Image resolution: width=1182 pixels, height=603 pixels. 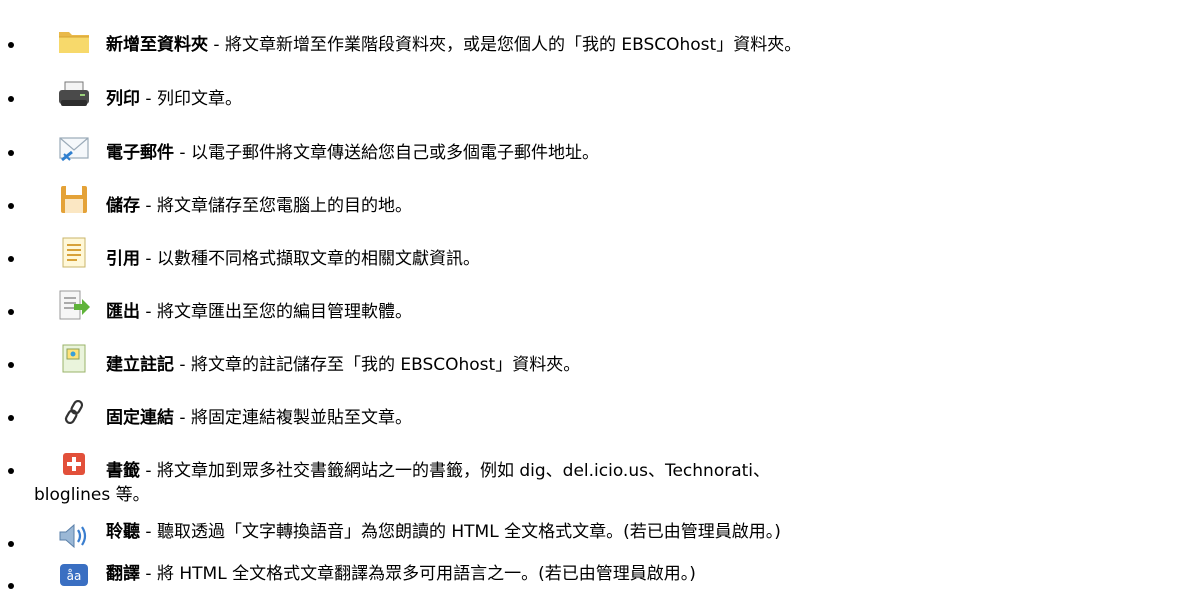 What do you see at coordinates (140, 418) in the screenshot?
I see `item-title: 固定連結` at bounding box center [140, 418].